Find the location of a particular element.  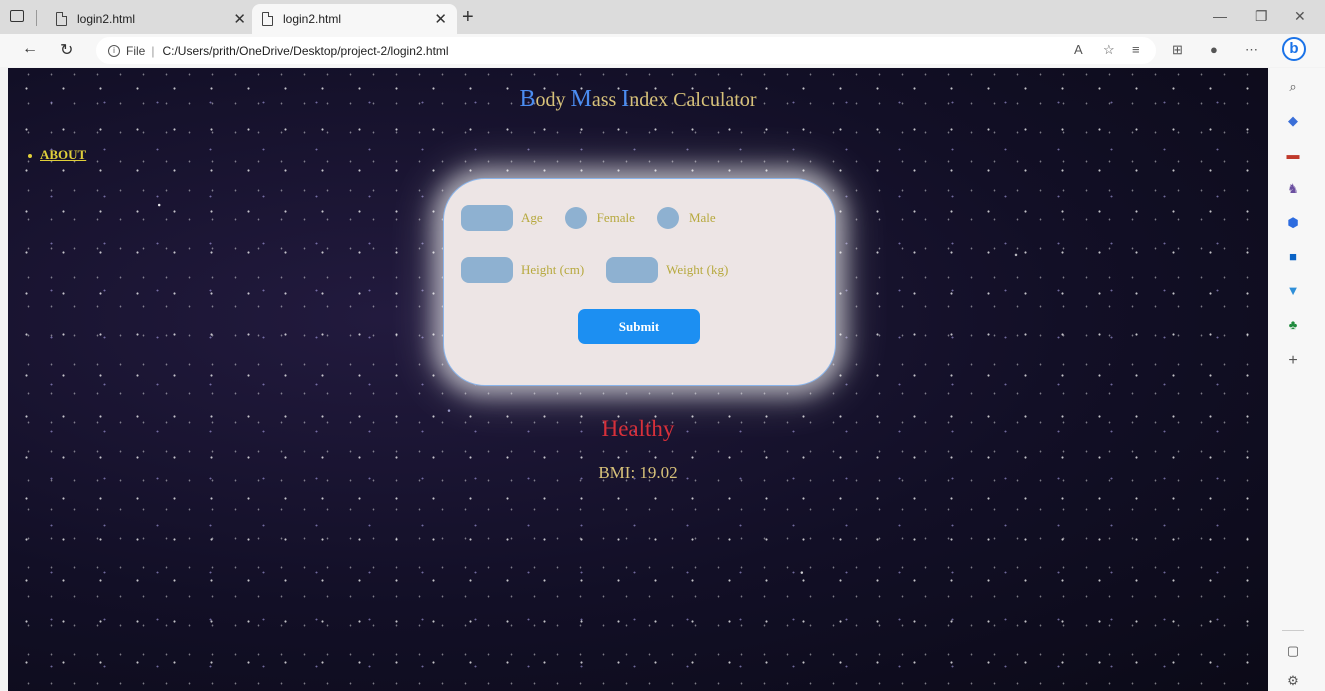

outlook-icon: ■ is located at coordinates (1293, 257).